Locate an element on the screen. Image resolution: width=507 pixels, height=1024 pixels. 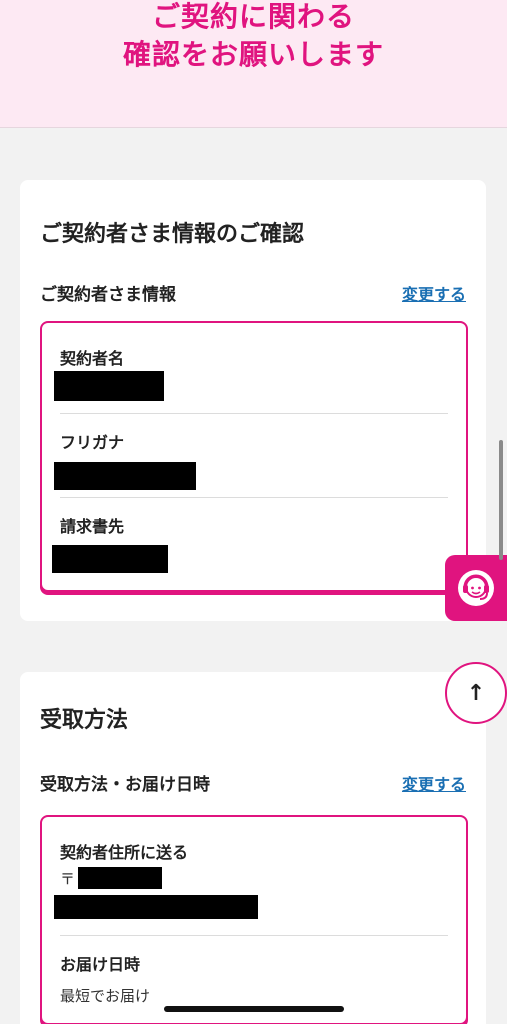
receive-section-label: 受取方法・お届け日時 is located at coordinates (125, 785).